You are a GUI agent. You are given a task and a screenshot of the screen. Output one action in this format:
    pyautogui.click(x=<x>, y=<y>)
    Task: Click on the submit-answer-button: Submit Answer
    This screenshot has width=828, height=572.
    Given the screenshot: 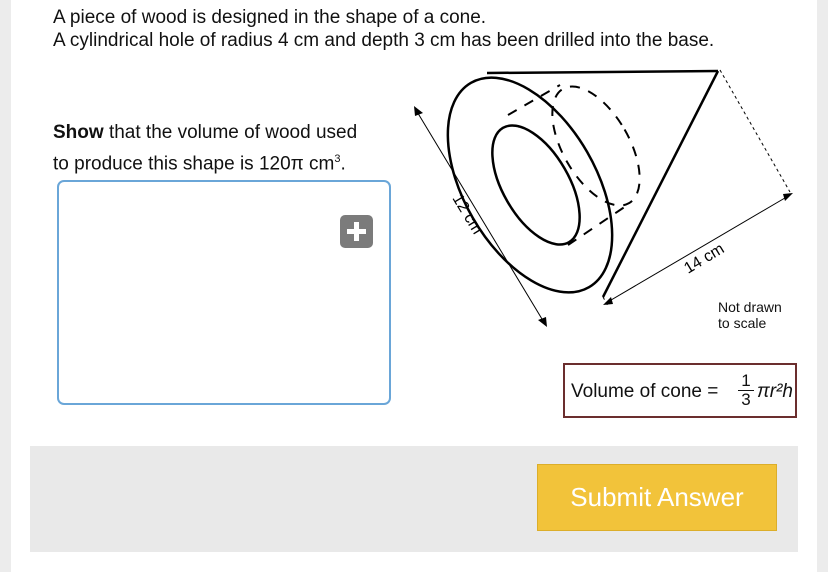 What is the action you would take?
    pyautogui.click(x=657, y=497)
    